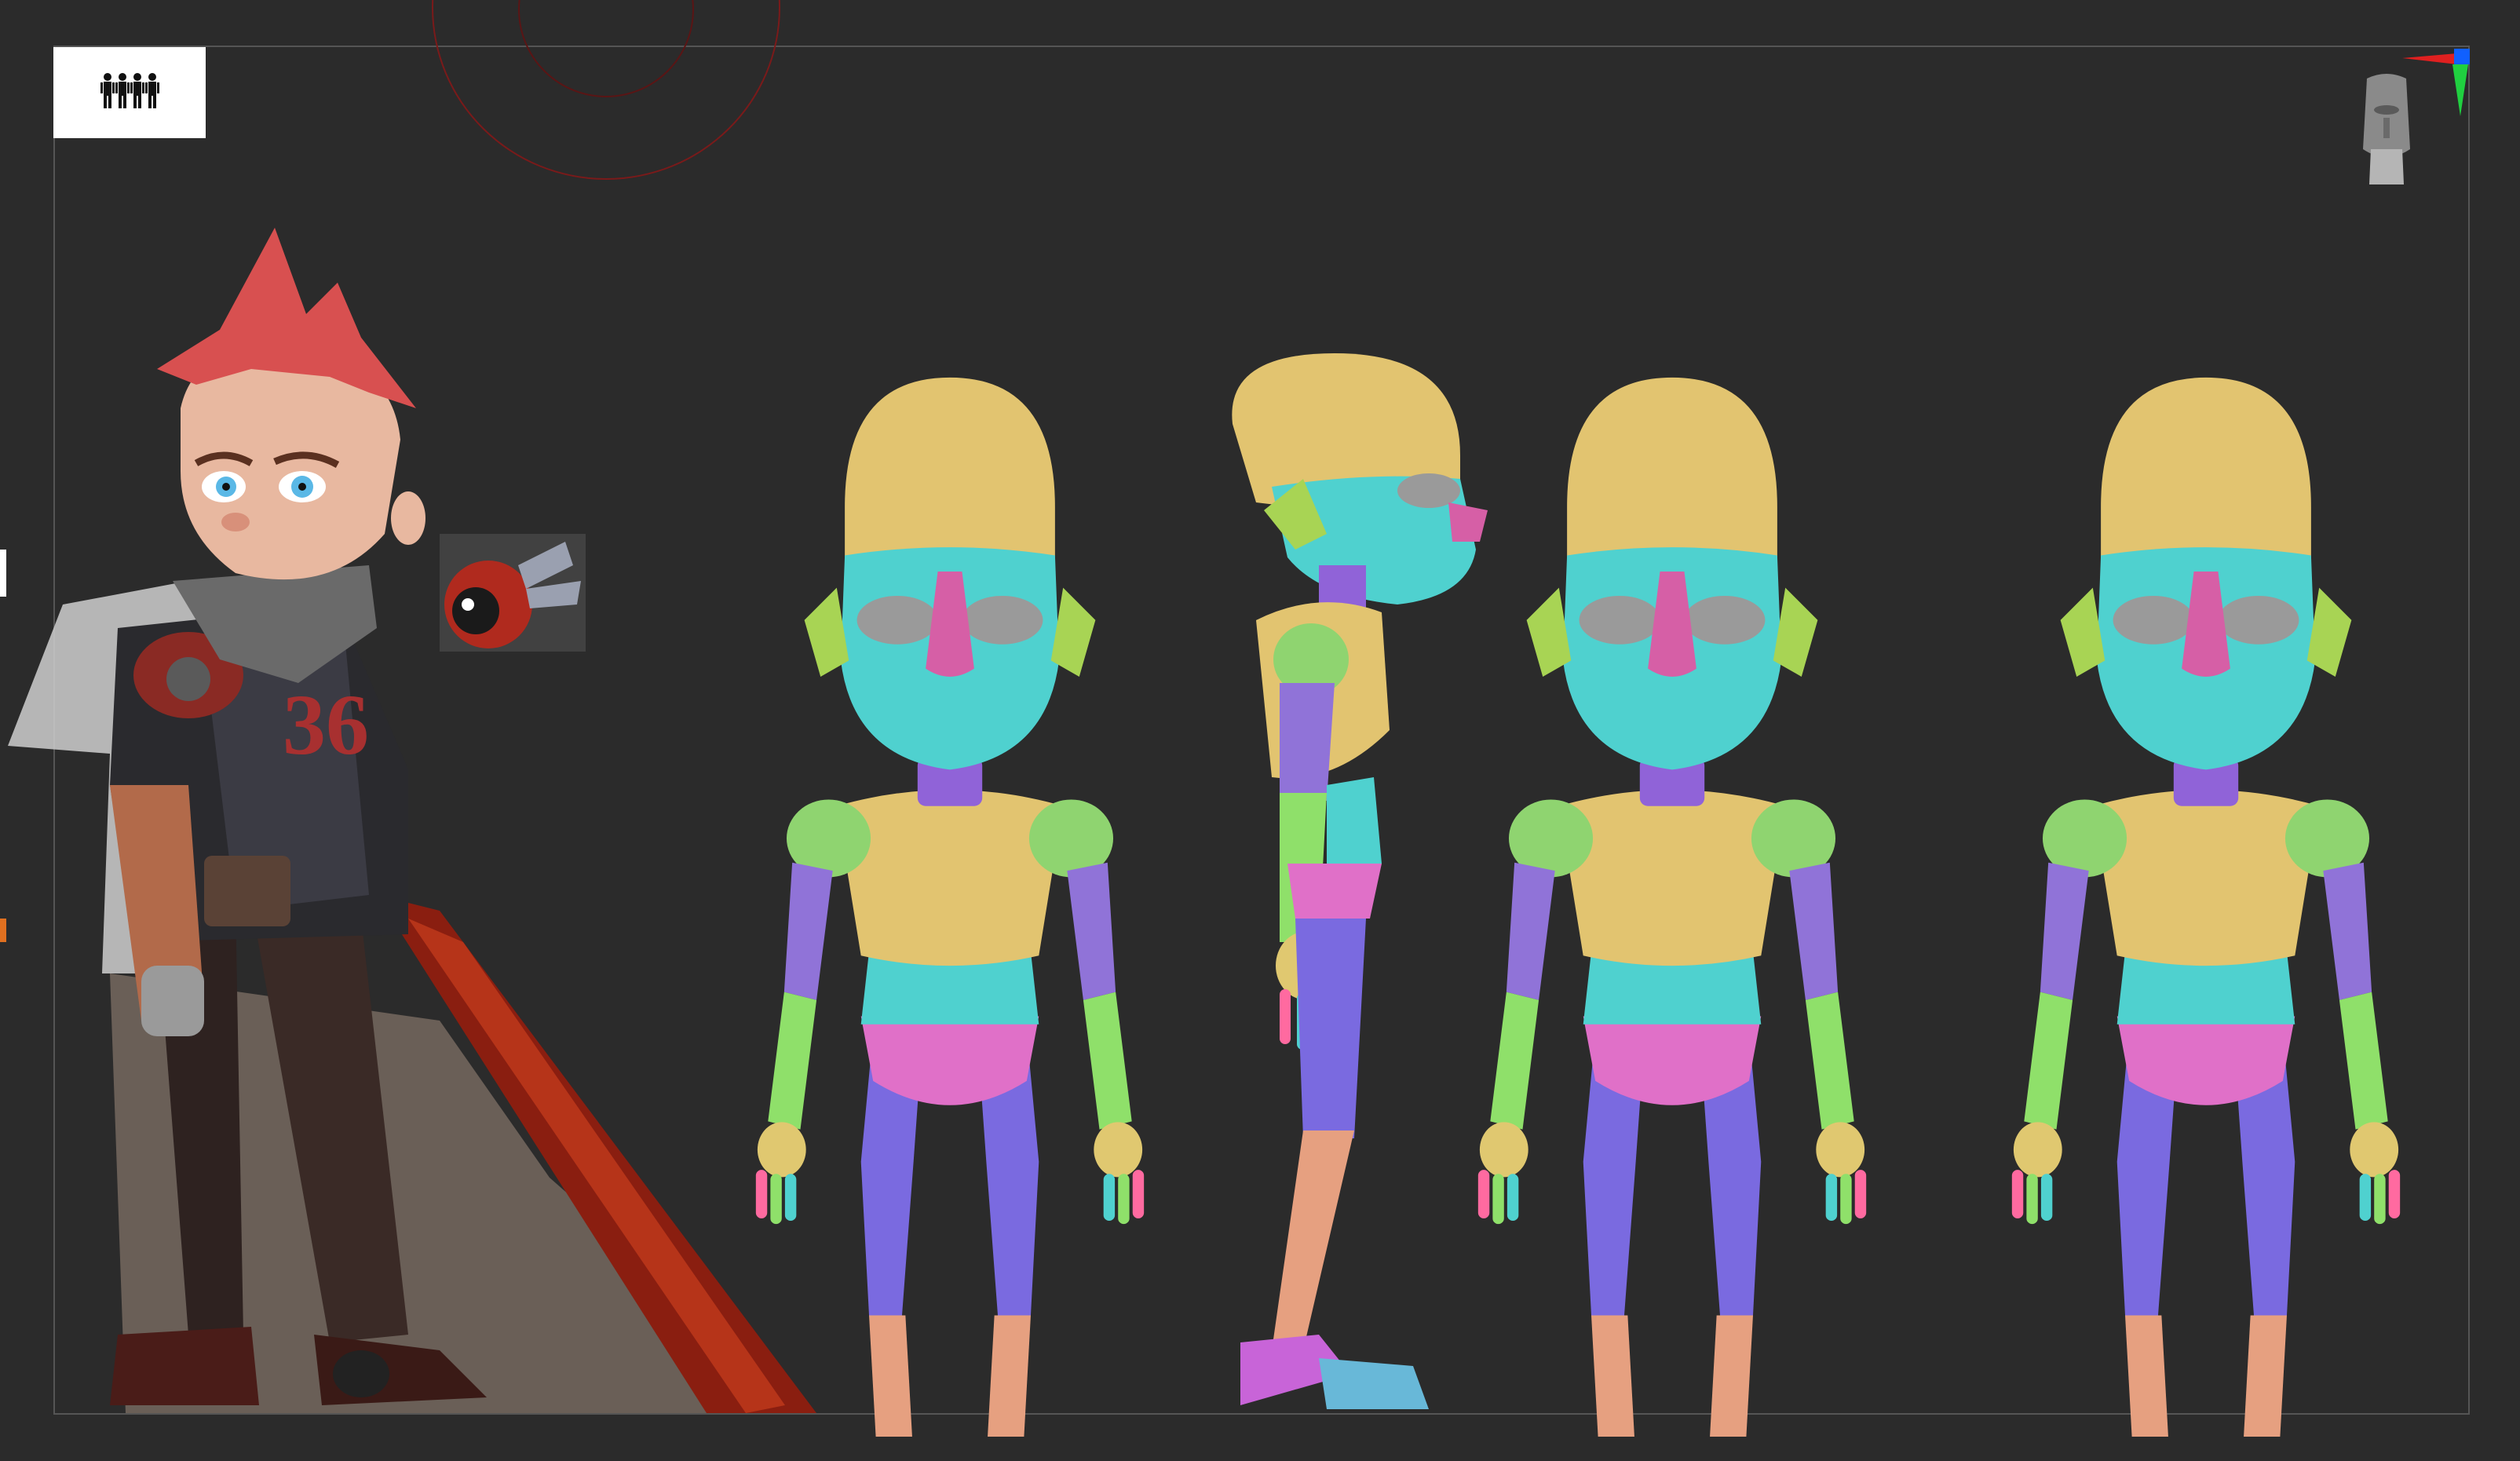  Describe the element at coordinates (1672, 919) in the screenshot. I see `model-back-view` at that location.